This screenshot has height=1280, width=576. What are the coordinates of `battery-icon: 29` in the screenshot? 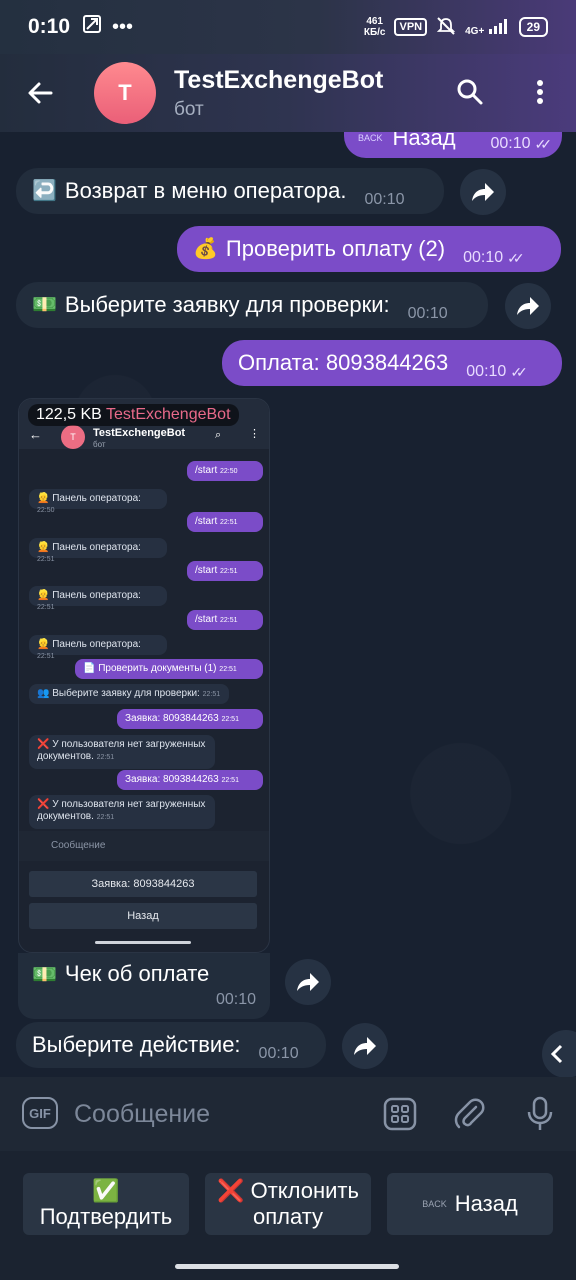 It's located at (533, 27).